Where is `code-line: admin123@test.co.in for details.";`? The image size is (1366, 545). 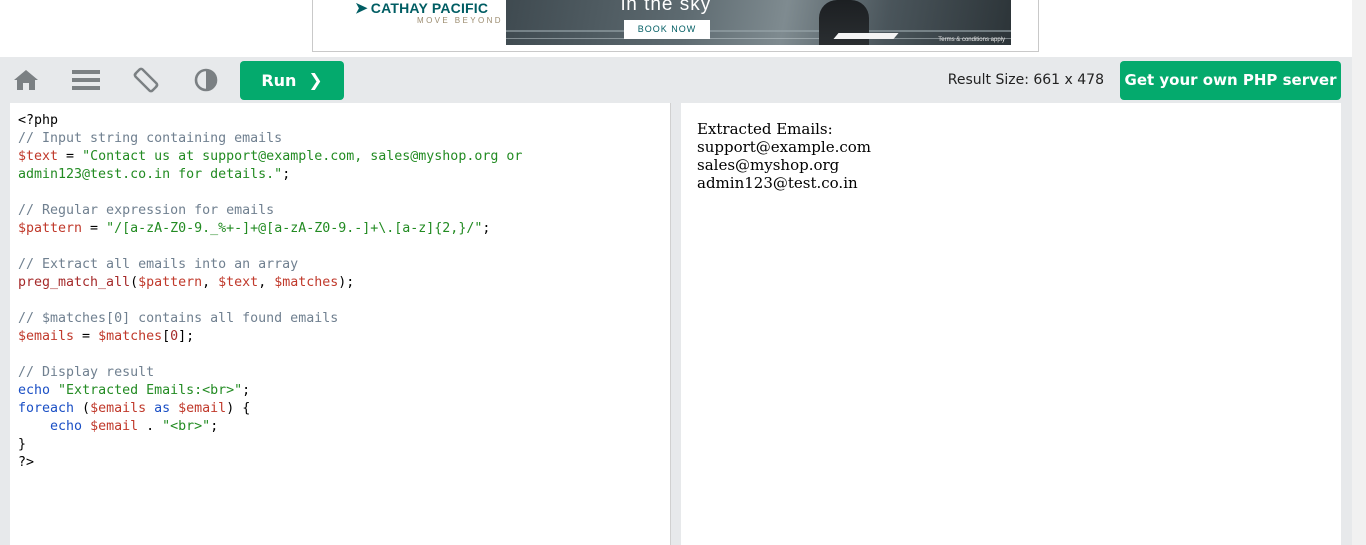
code-line: admin123@test.co.in for details."; is located at coordinates (344, 175).